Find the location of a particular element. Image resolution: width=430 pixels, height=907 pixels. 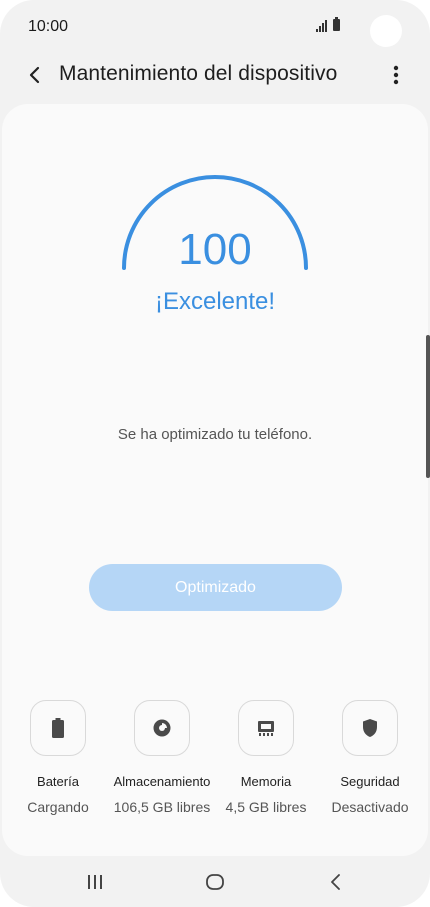

app-header: Mantenimiento del dispositivo is located at coordinates (215, 77).